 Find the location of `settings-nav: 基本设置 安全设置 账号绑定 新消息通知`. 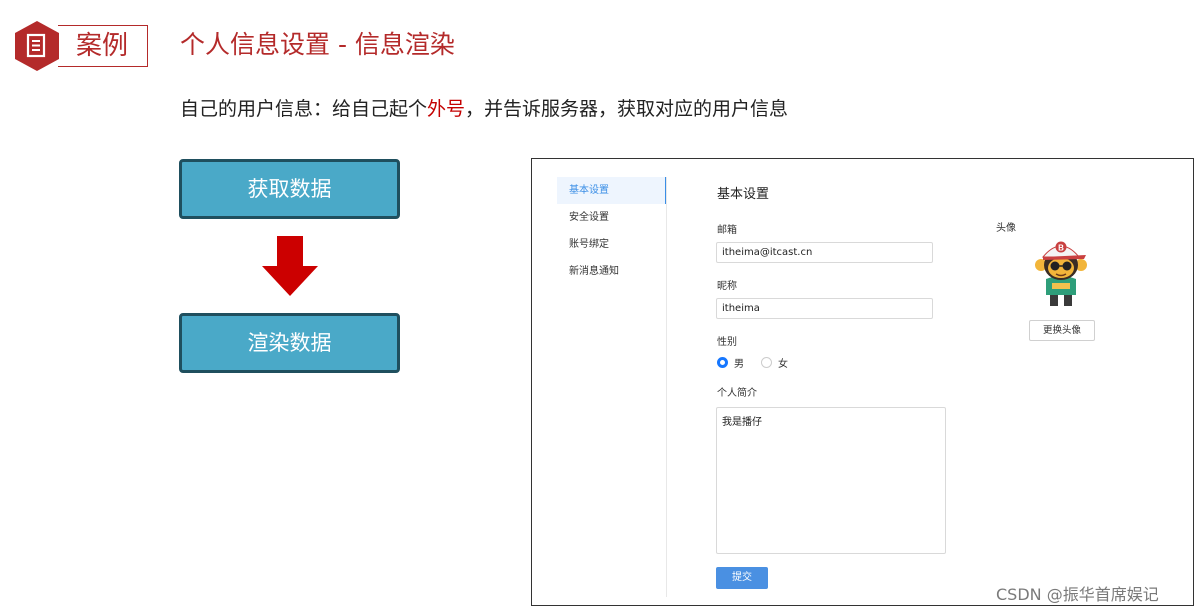

settings-nav: 基本设置 安全设置 账号绑定 新消息通知 is located at coordinates (612, 231).